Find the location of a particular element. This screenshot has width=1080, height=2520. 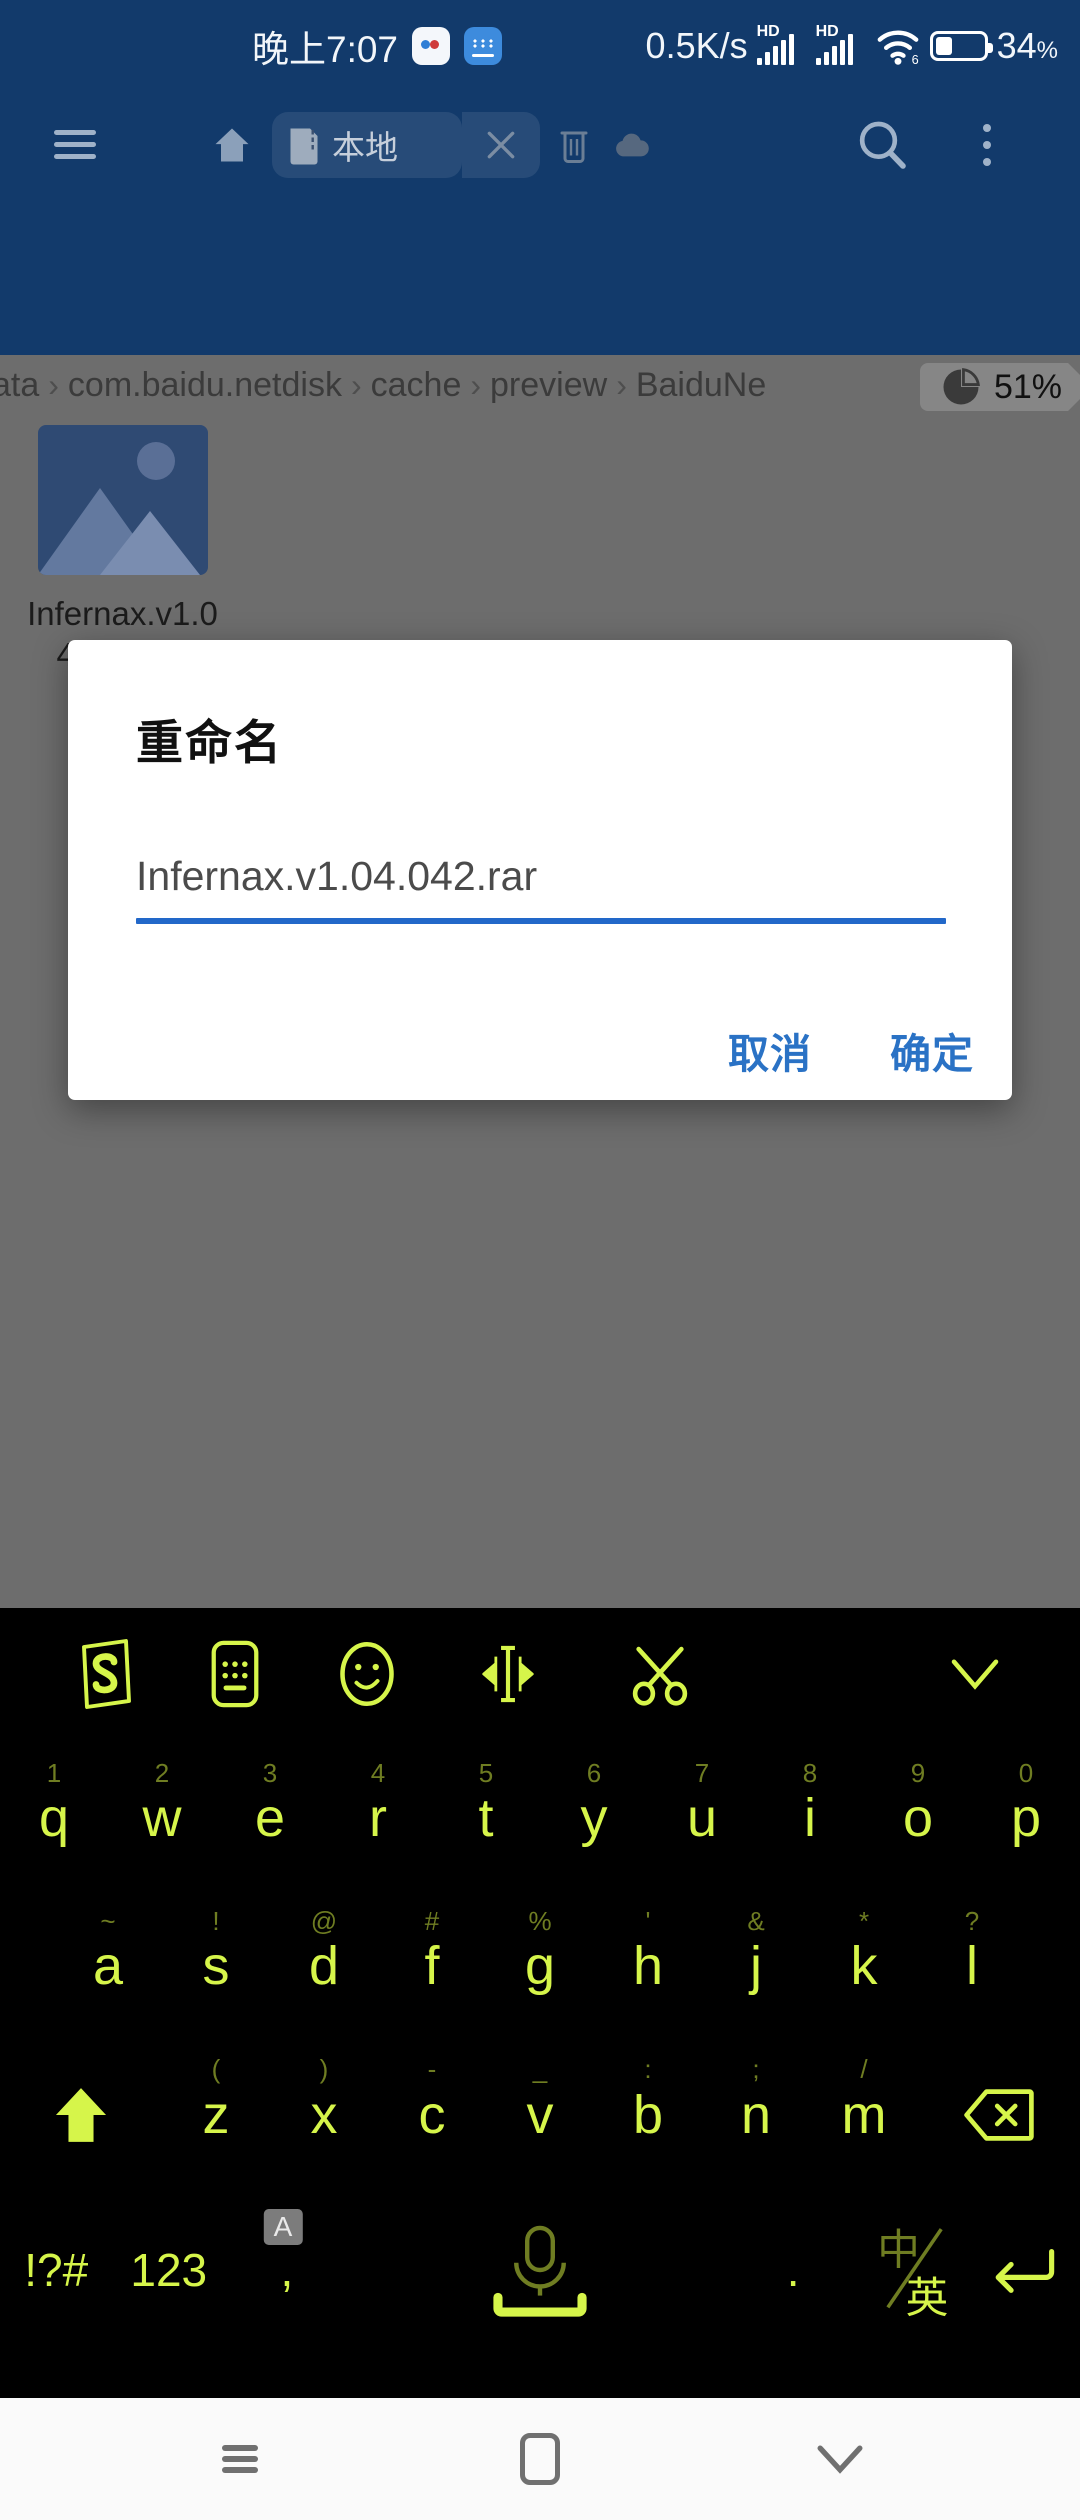

key-label: j is located at coordinates (756, 1966).